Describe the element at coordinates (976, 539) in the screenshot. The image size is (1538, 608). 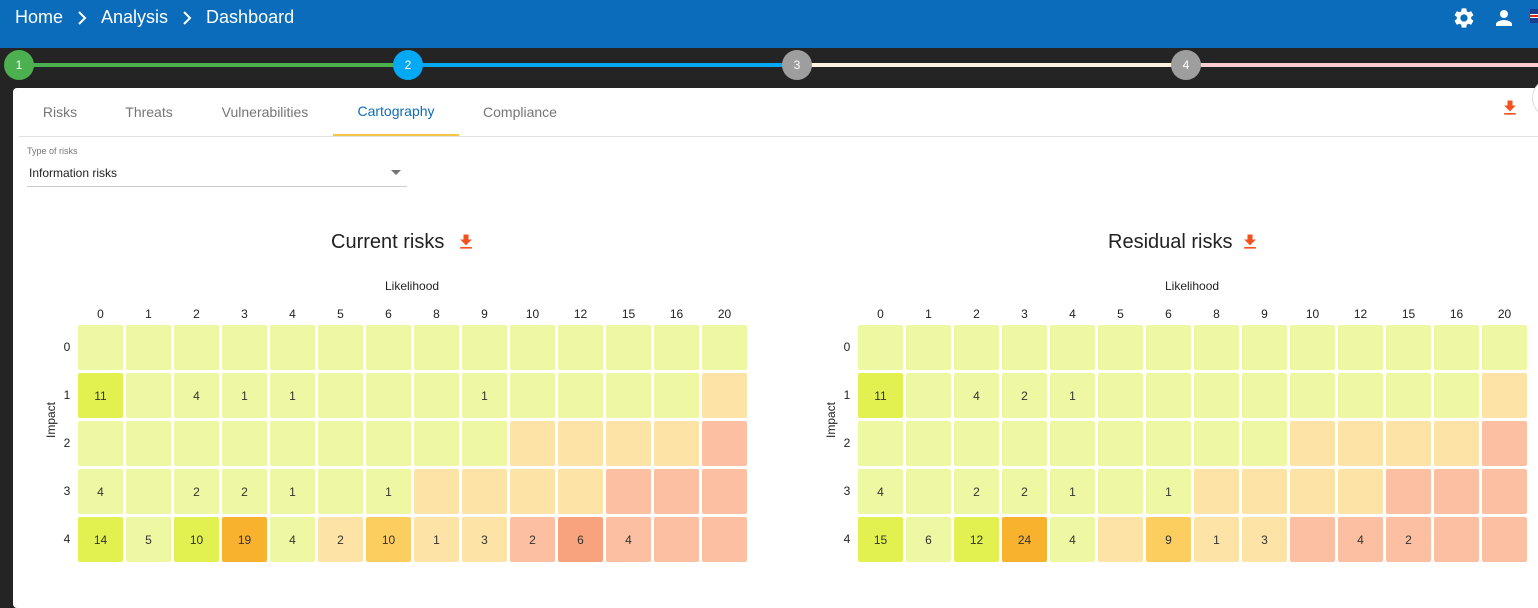
I see `heatmap-cell: 12` at that location.